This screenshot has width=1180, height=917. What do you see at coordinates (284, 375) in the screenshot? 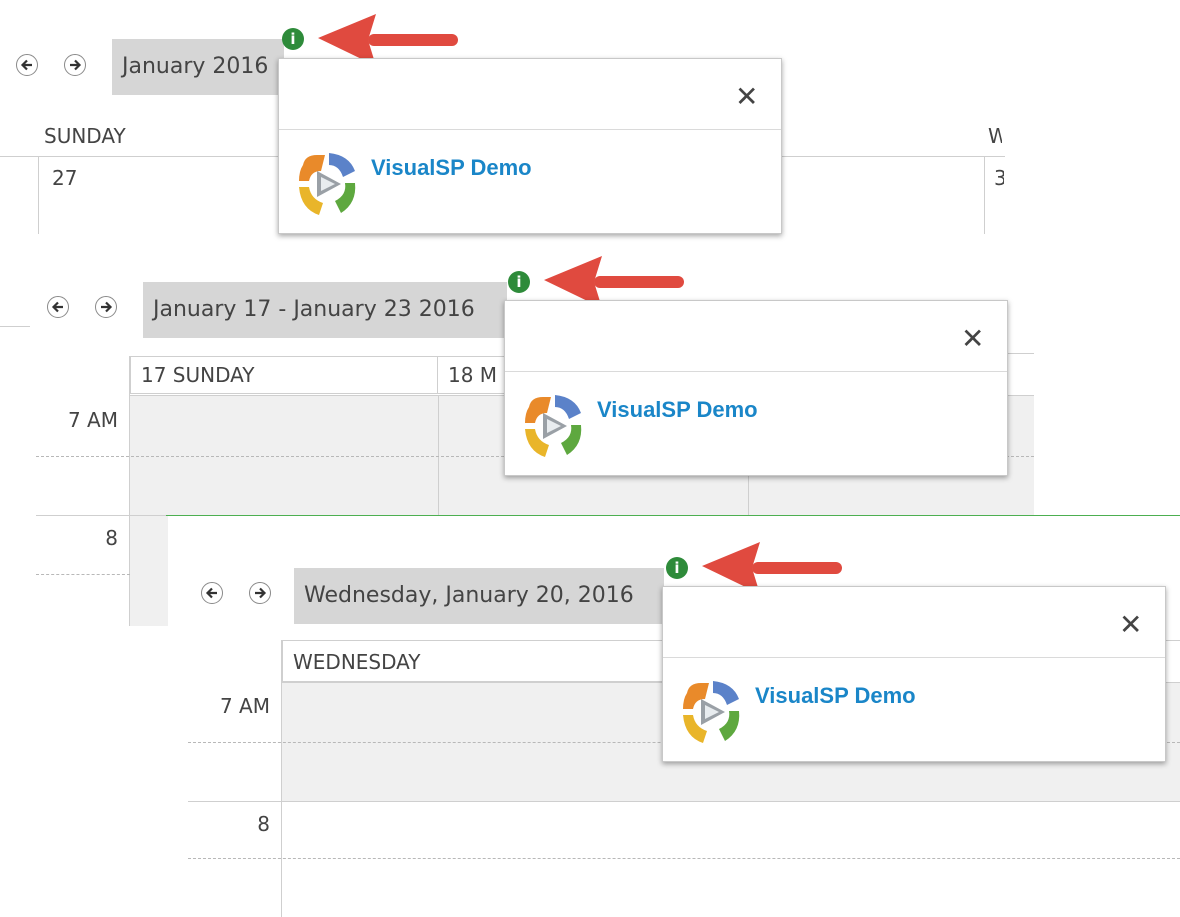
I see `week-col-header-sunday: 17 SUNDAY` at bounding box center [284, 375].